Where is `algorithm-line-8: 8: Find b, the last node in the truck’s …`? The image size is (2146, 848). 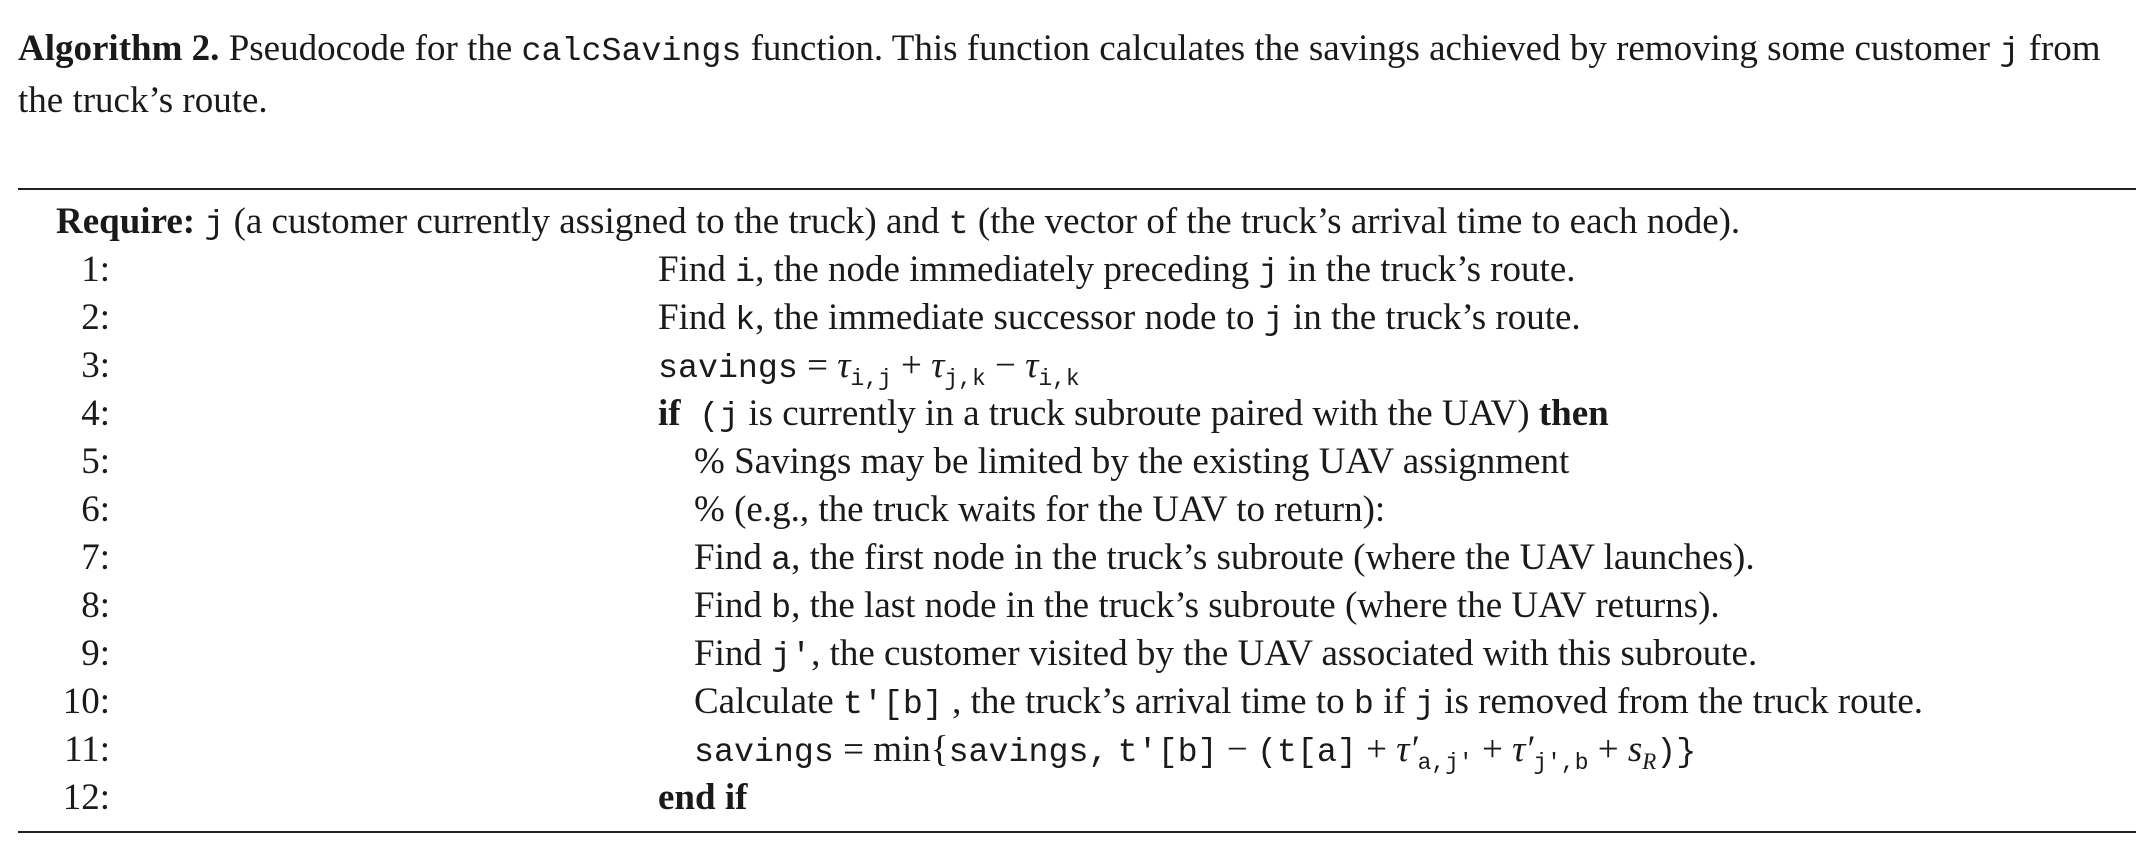
algorithm-line-8: 8: Find b, the last node in the truck’s … is located at coordinates (1073, 606).